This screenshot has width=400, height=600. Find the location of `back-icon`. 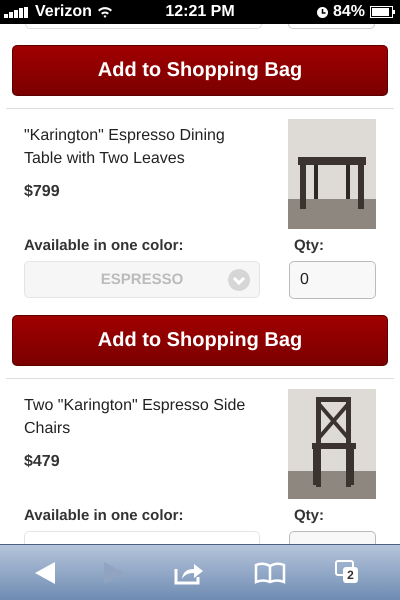

back-icon is located at coordinates (44, 573).